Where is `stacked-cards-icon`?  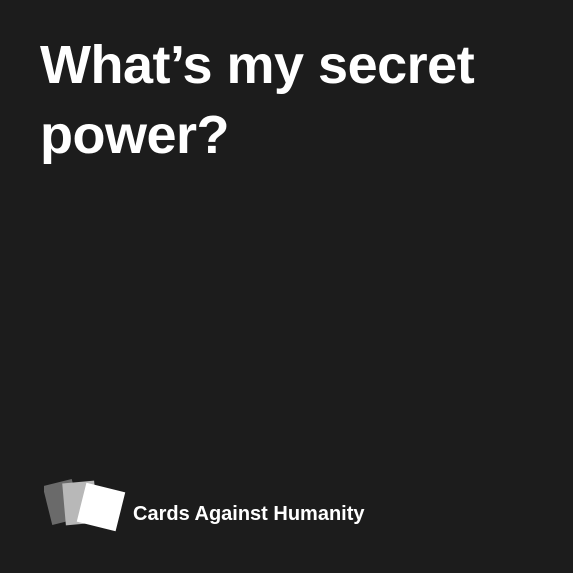 stacked-cards-icon is located at coordinates (85, 505).